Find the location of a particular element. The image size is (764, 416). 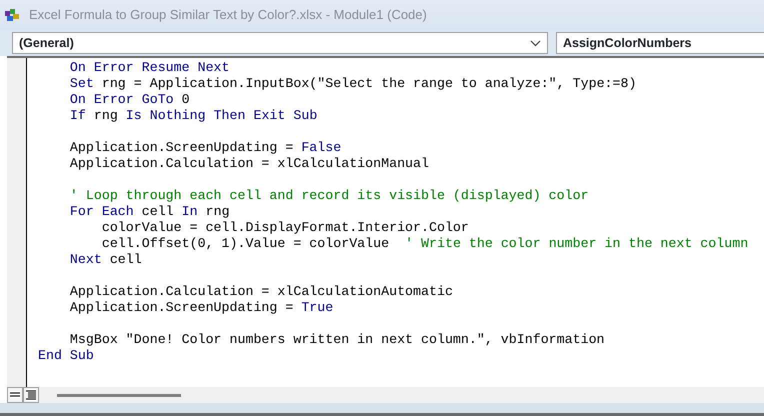

procedure-view-button is located at coordinates (15, 395).